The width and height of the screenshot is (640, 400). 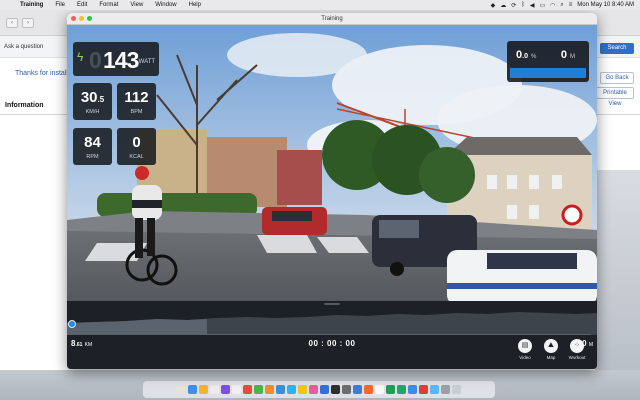 What do you see at coordinates (92, 142) in the screenshot?
I see `cadence-value: 84` at bounding box center [92, 142].